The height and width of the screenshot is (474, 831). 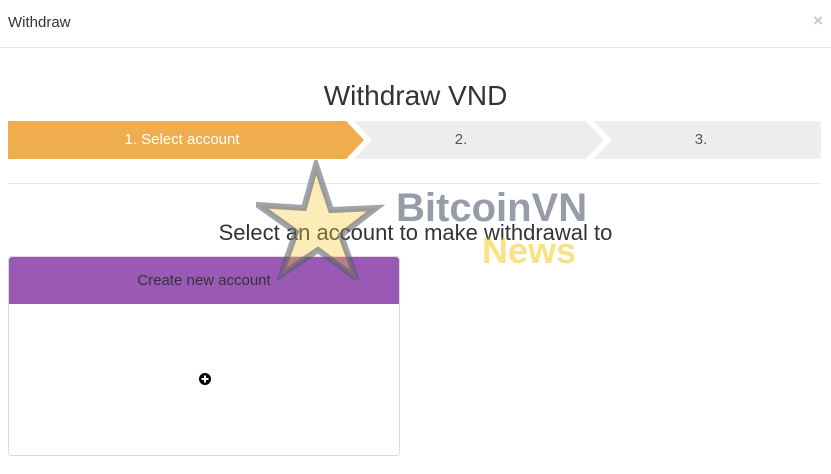 What do you see at coordinates (415, 95) in the screenshot?
I see `page-title: Withdraw VND` at bounding box center [415, 95].